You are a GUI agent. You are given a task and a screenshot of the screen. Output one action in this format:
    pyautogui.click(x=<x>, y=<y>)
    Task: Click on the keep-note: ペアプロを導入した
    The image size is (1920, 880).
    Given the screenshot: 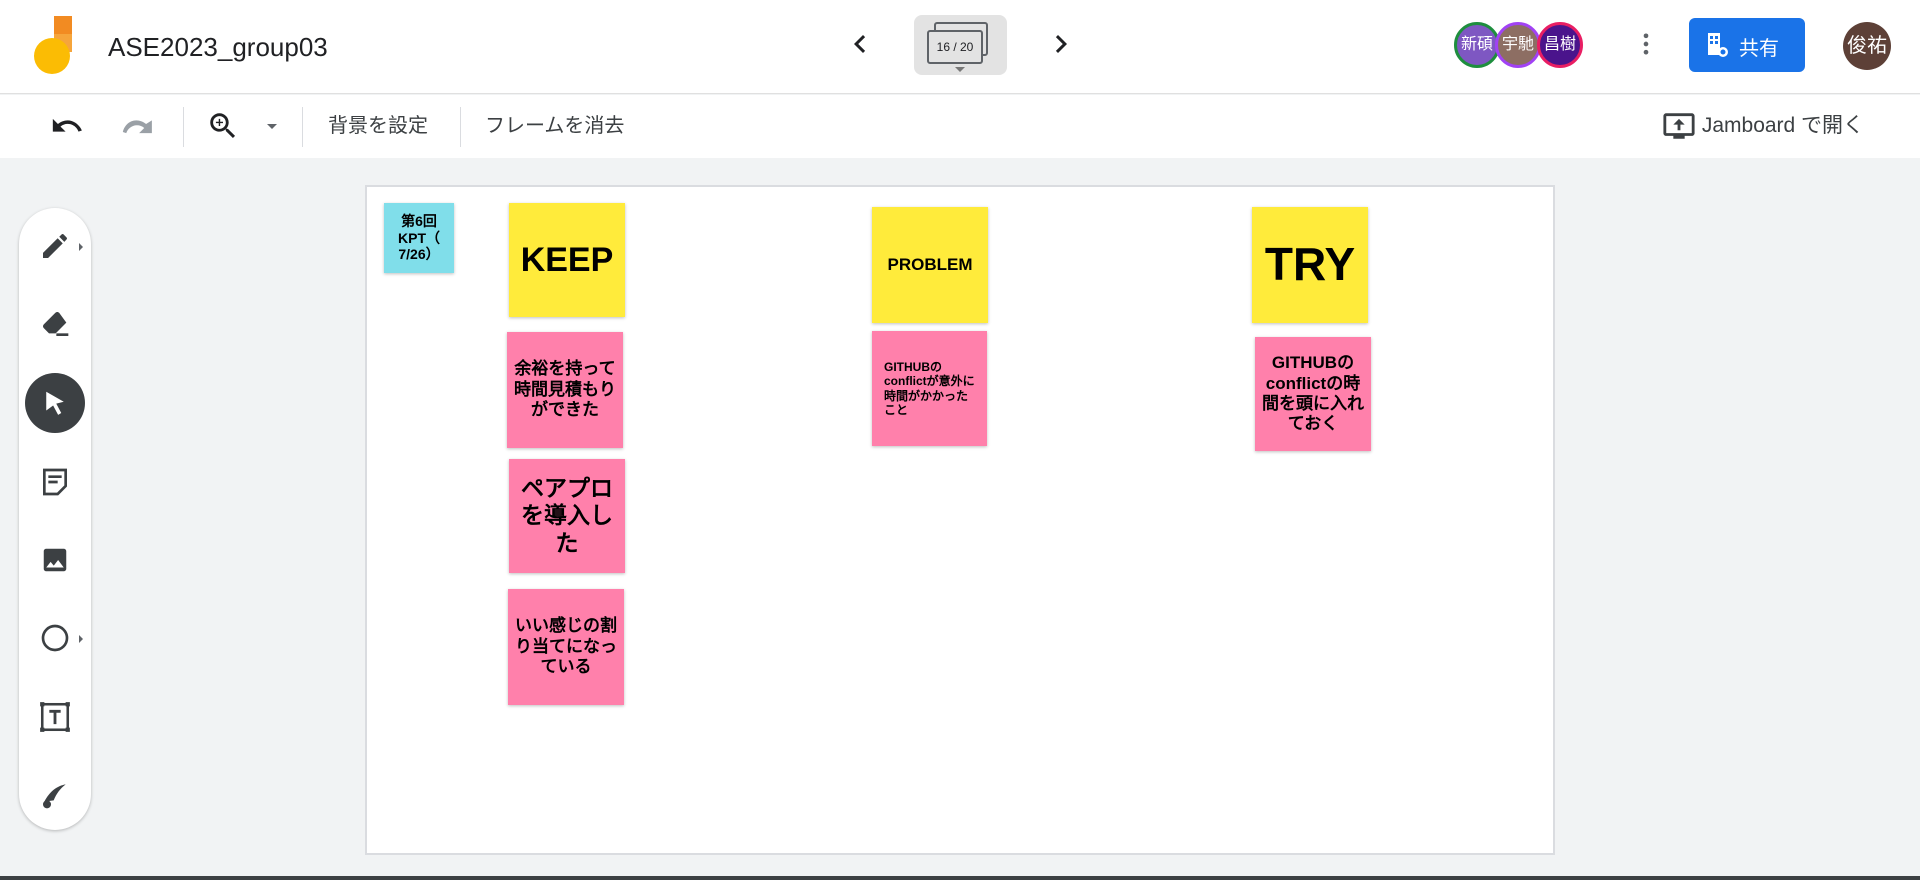 What is the action you would take?
    pyautogui.click(x=567, y=516)
    